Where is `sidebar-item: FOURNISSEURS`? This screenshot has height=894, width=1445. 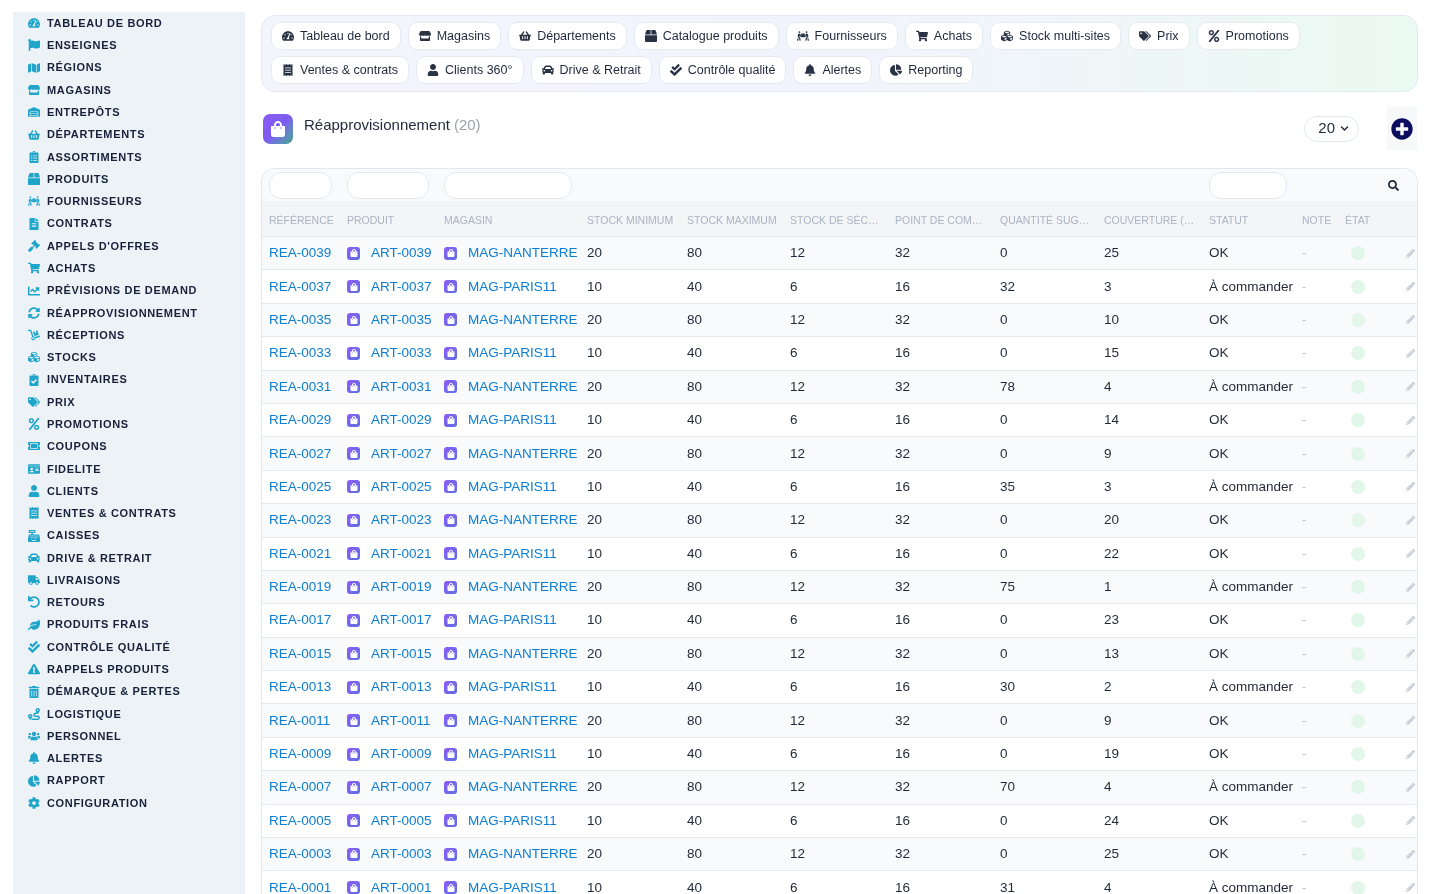
sidebar-item: FOURNISSEURS is located at coordinates (129, 201).